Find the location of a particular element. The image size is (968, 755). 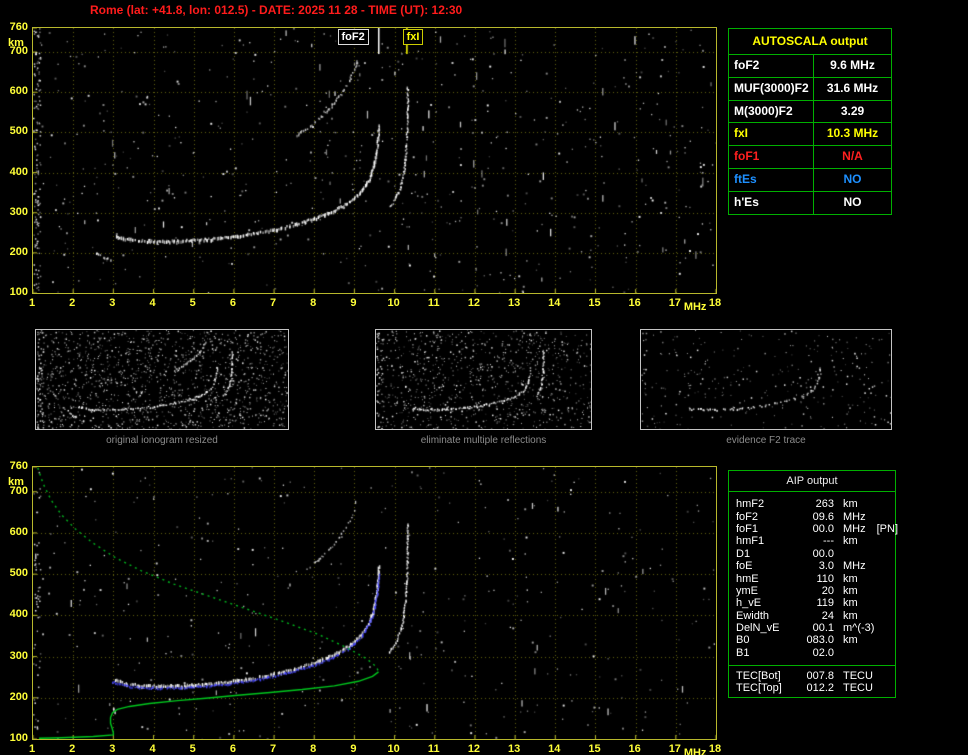

aip-row: Ewidth 24 km is located at coordinates (812, 616).